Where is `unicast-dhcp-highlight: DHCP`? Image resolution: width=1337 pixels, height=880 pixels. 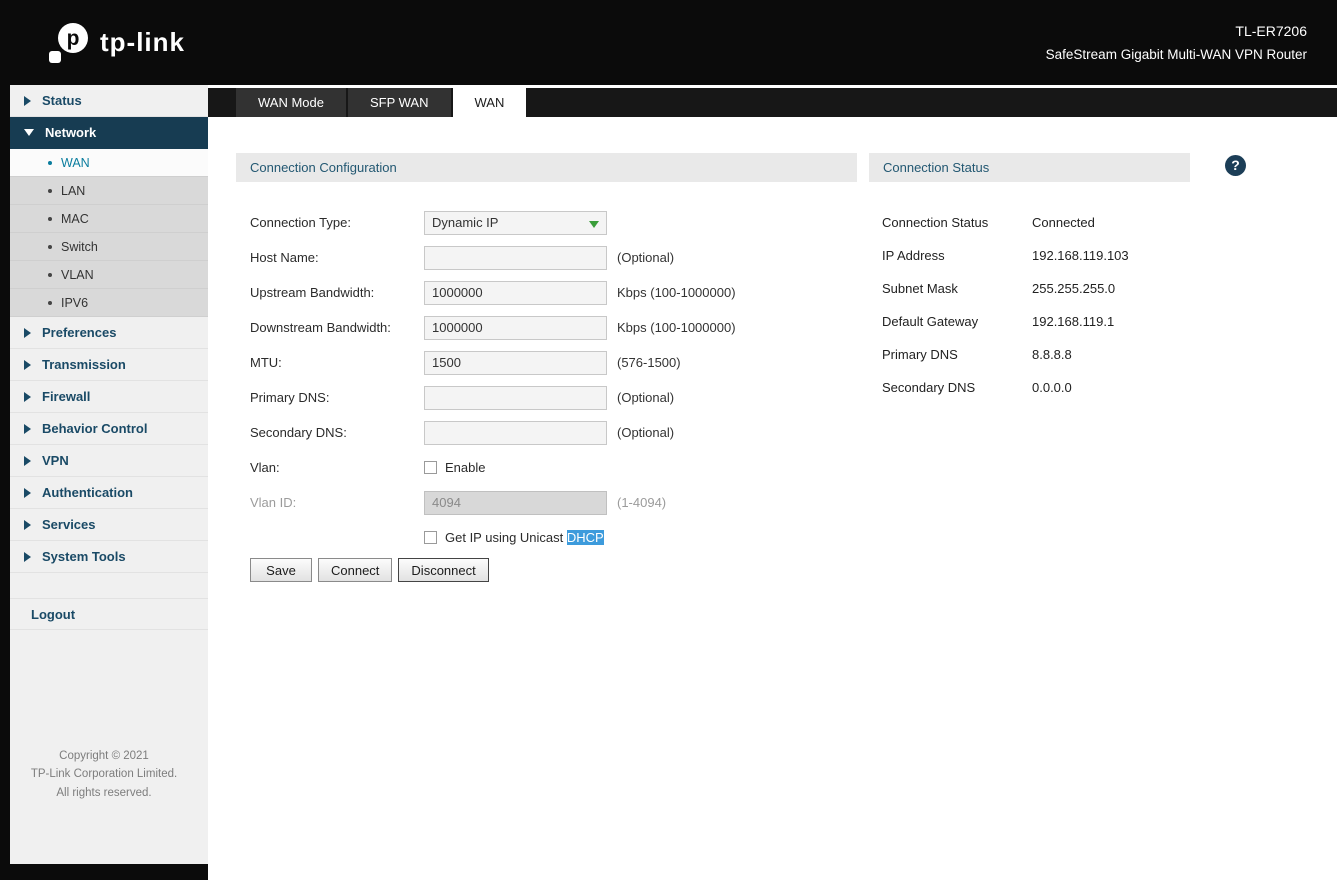 unicast-dhcp-highlight: DHCP is located at coordinates (585, 537).